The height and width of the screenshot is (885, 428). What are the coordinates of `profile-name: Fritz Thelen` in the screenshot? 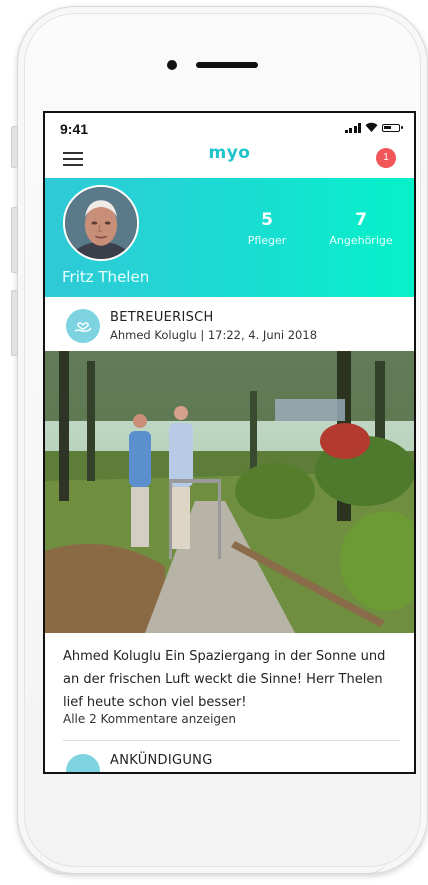 It's located at (106, 277).